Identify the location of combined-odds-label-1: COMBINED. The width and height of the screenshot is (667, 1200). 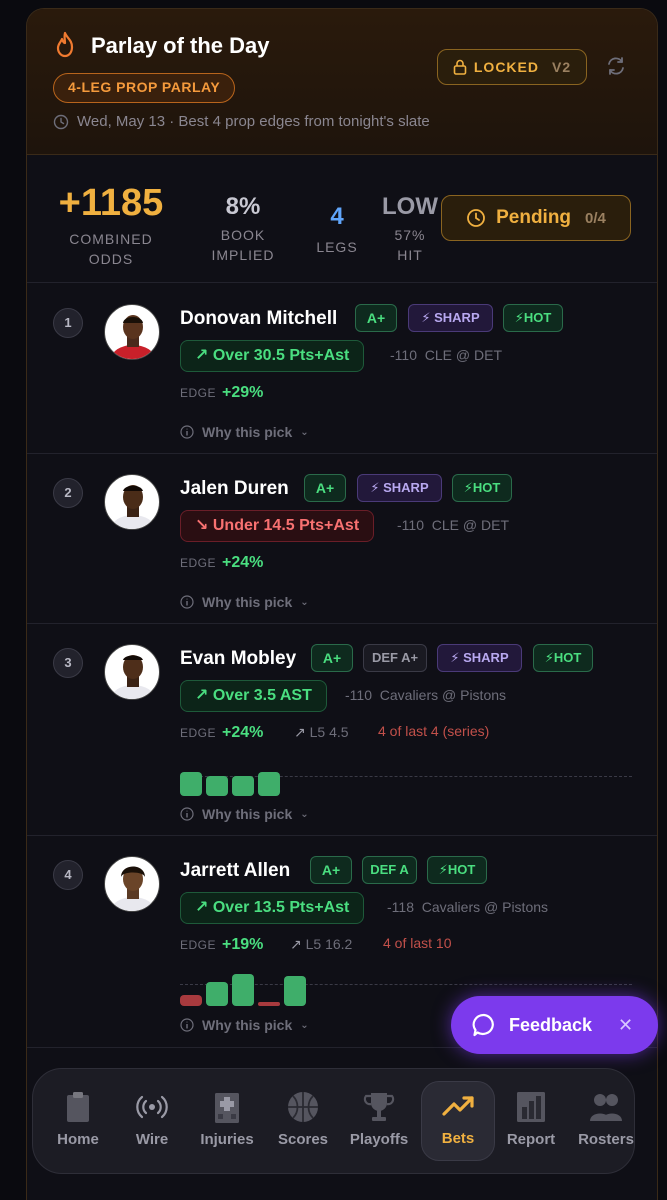
(111, 239).